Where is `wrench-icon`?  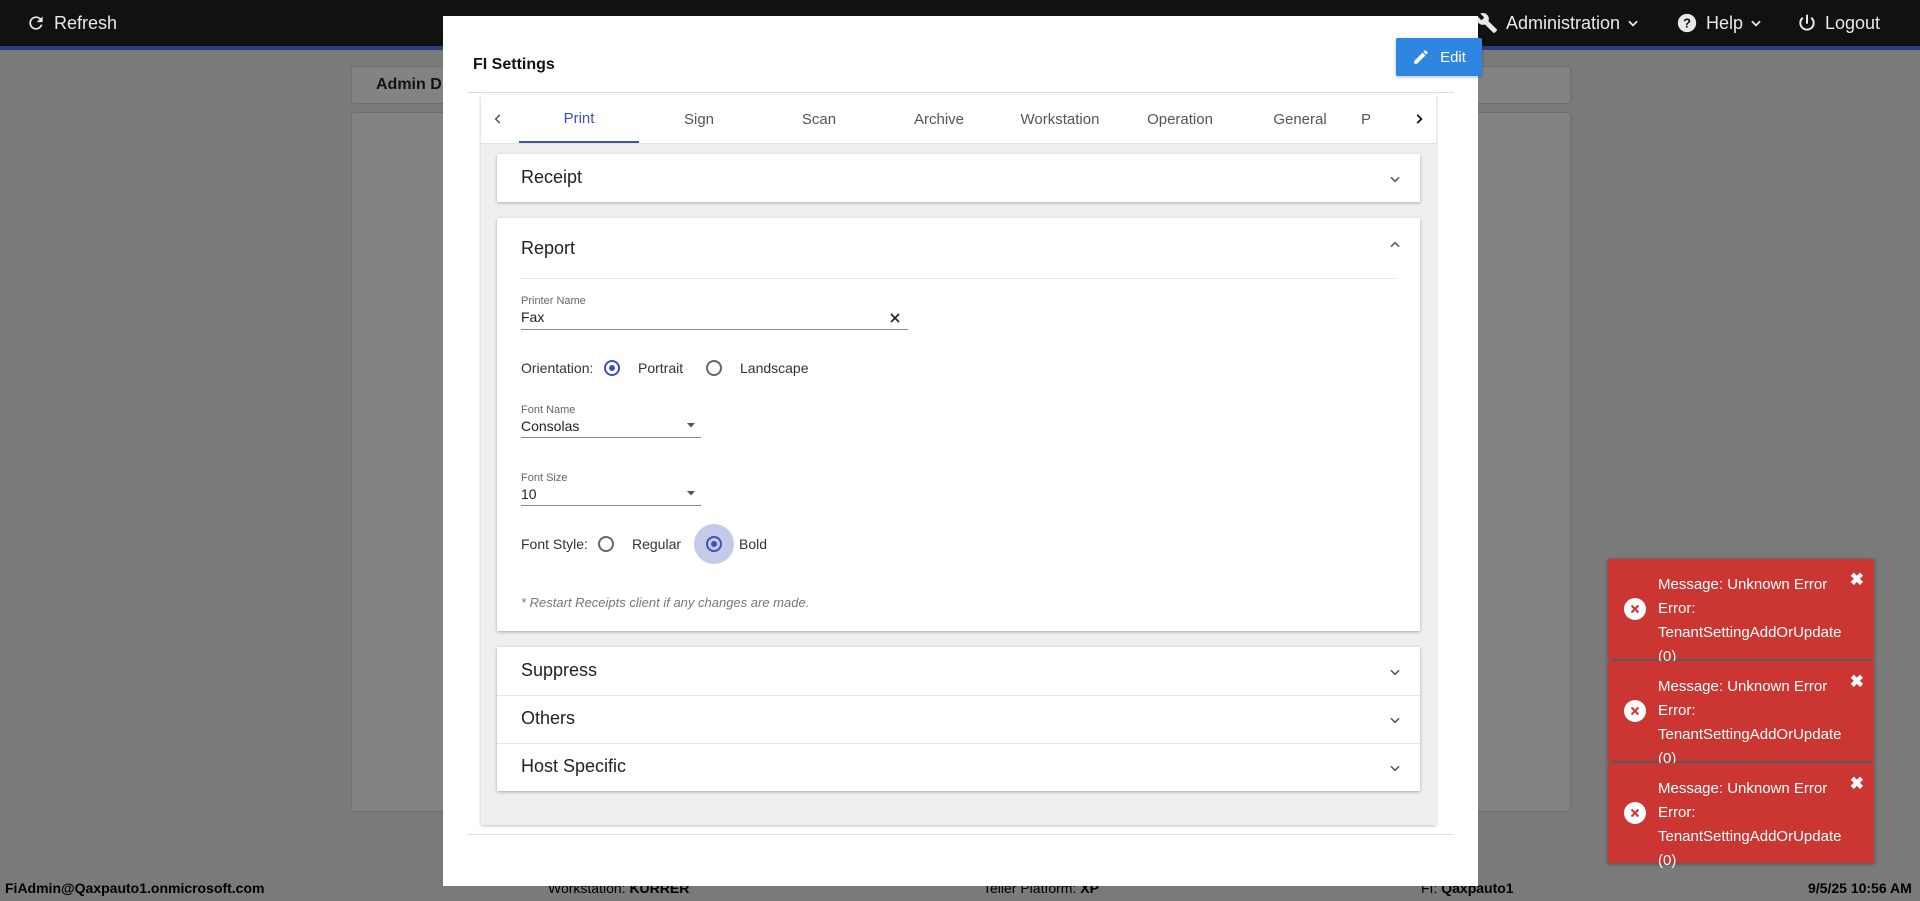
wrench-icon is located at coordinates (1487, 23).